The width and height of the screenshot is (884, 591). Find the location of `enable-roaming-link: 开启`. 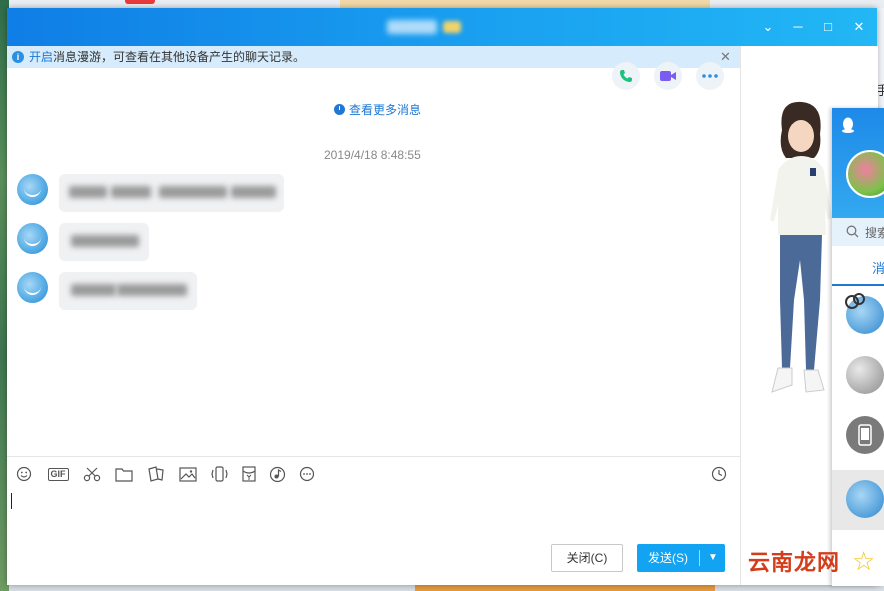

enable-roaming-link: 开启 is located at coordinates (41, 57).